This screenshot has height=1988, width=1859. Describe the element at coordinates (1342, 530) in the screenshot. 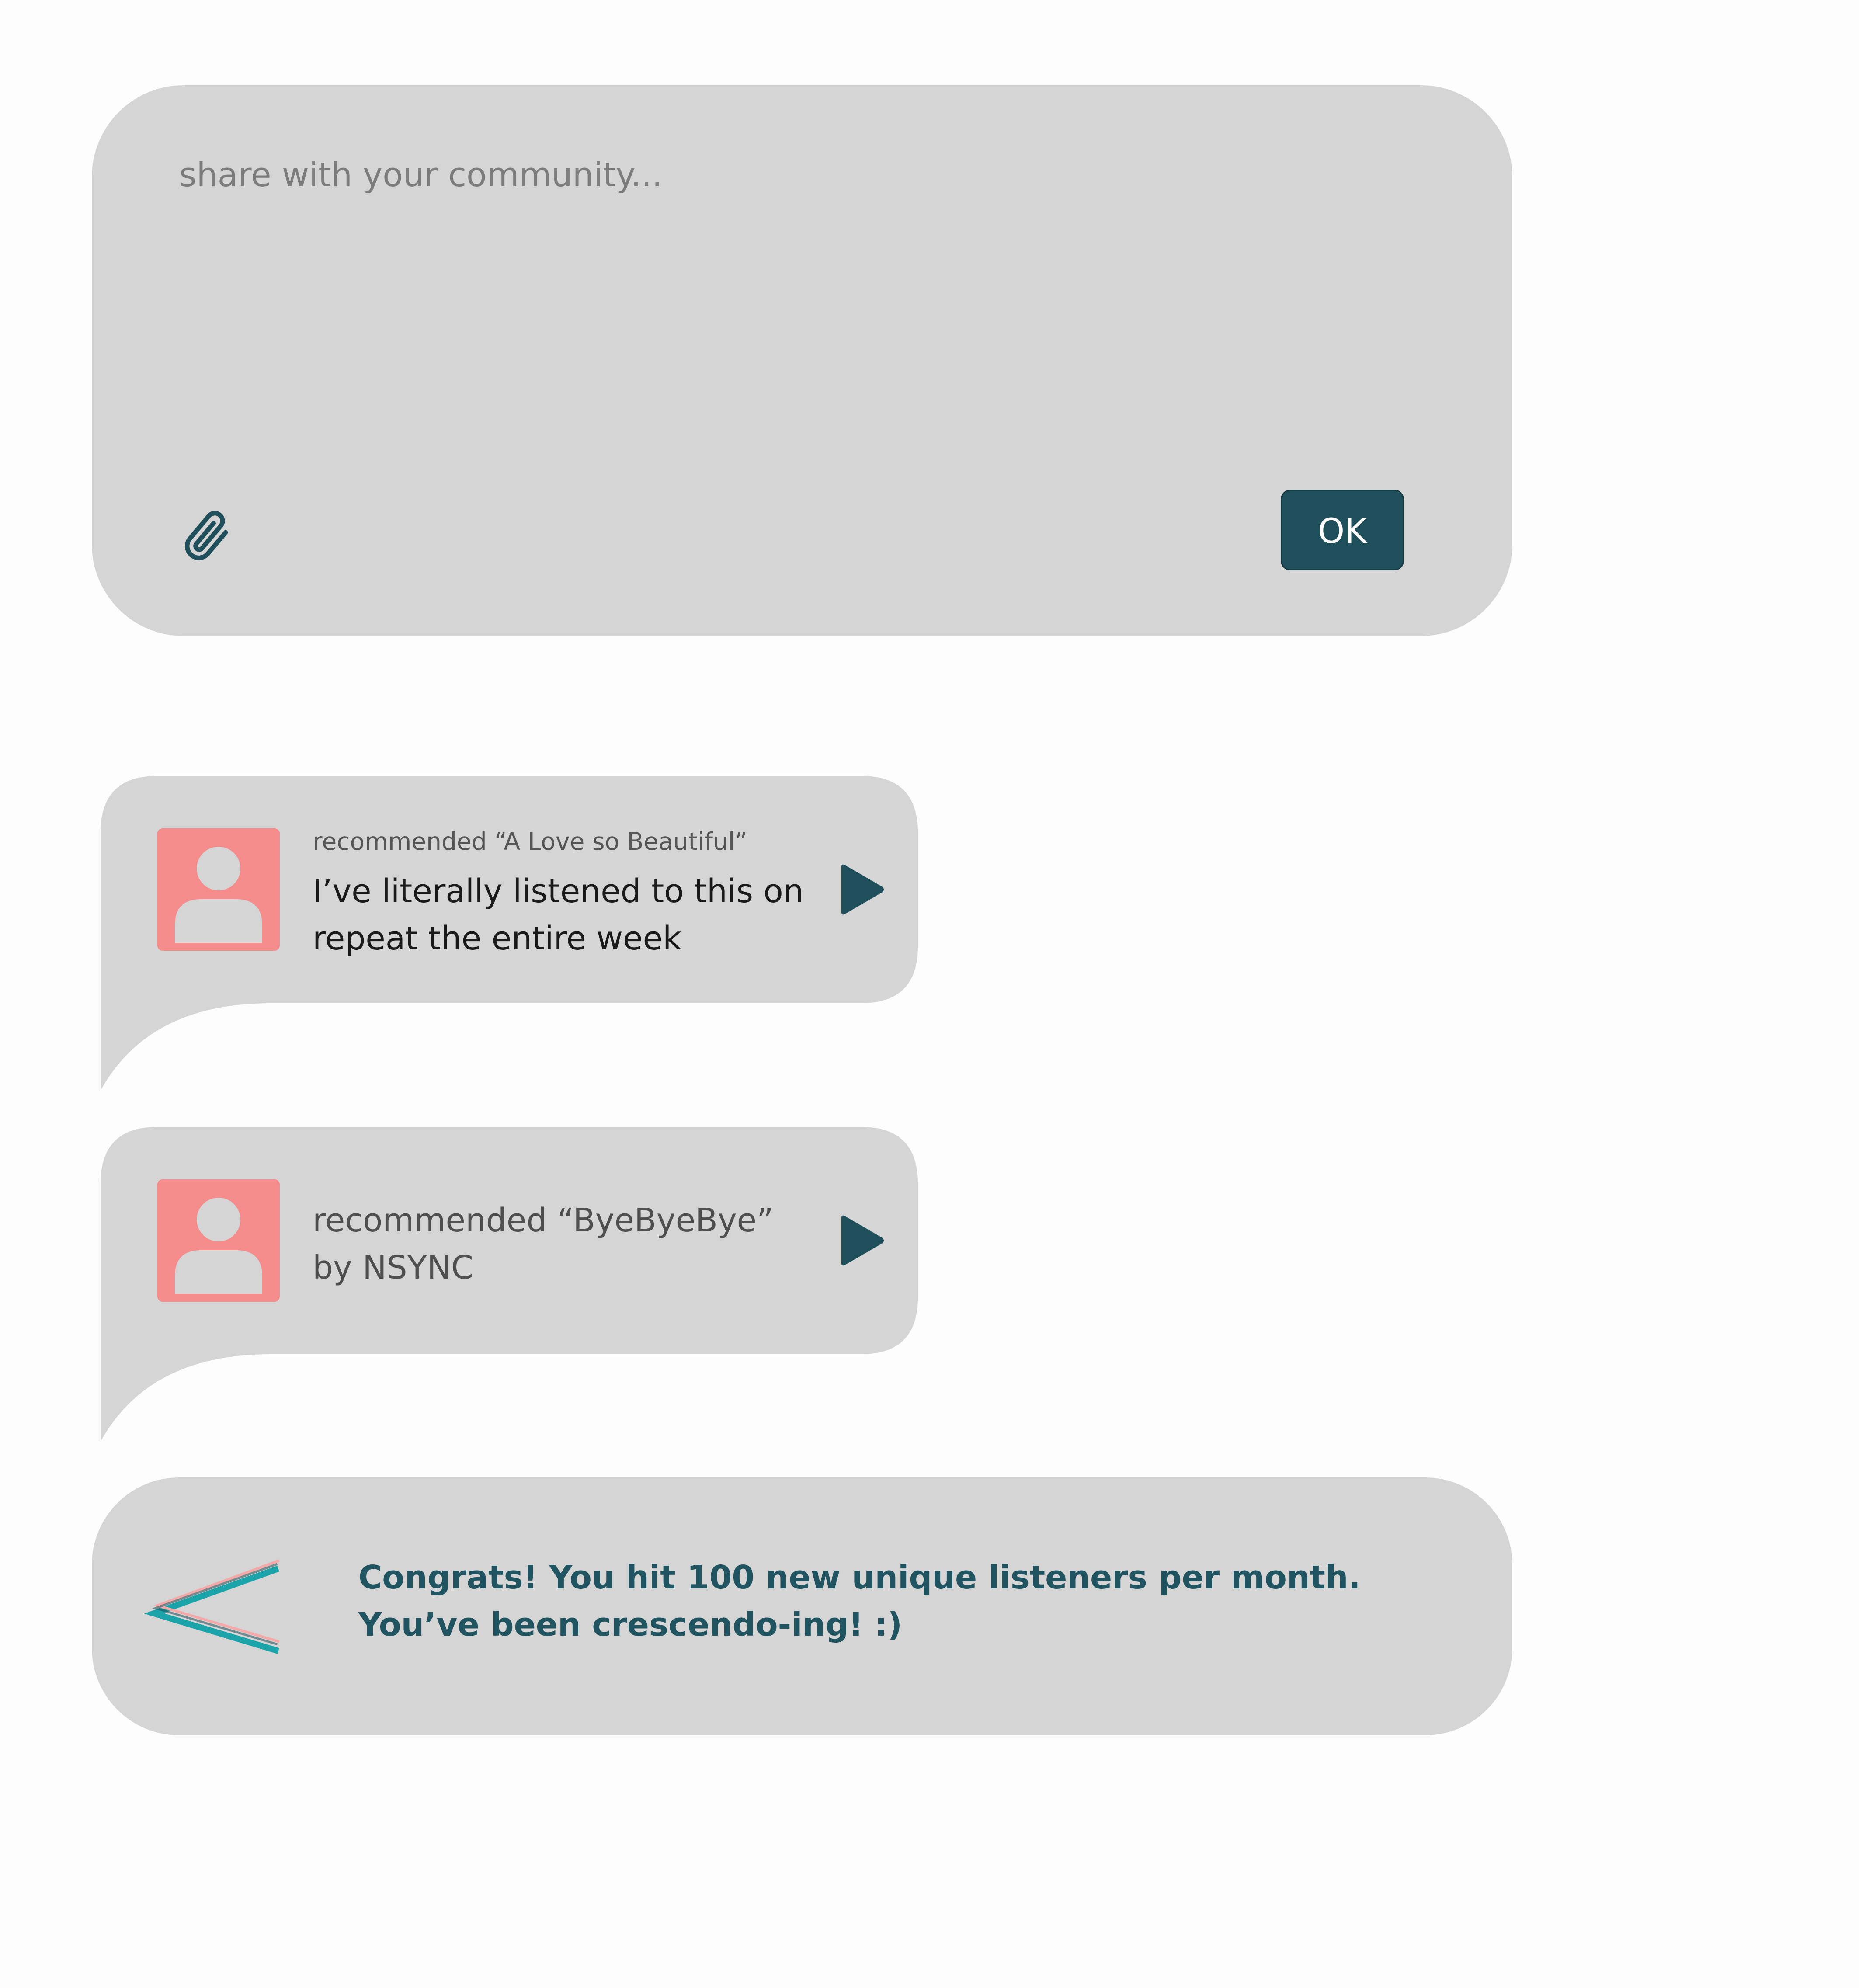

I see `ok-button: OK` at that location.